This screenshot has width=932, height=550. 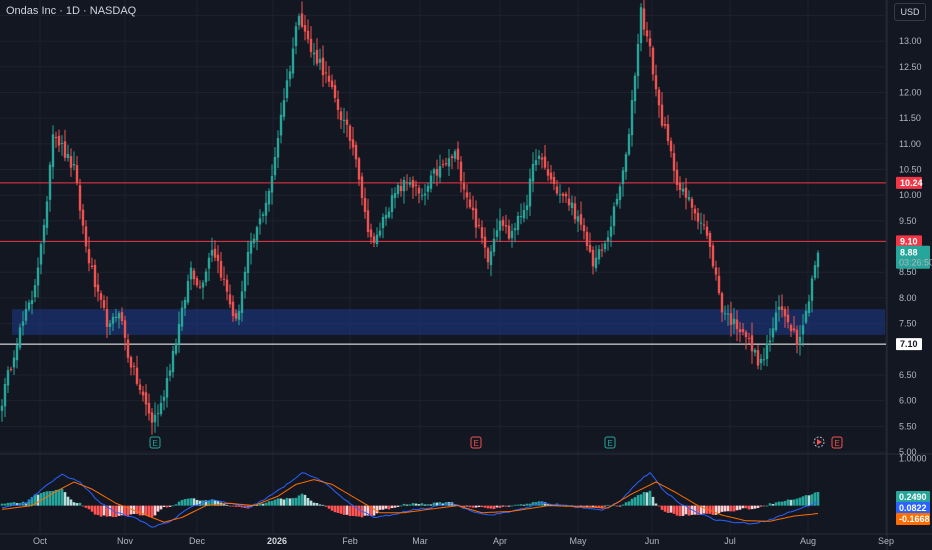 I want to click on currency-button: USD, so click(x=910, y=12).